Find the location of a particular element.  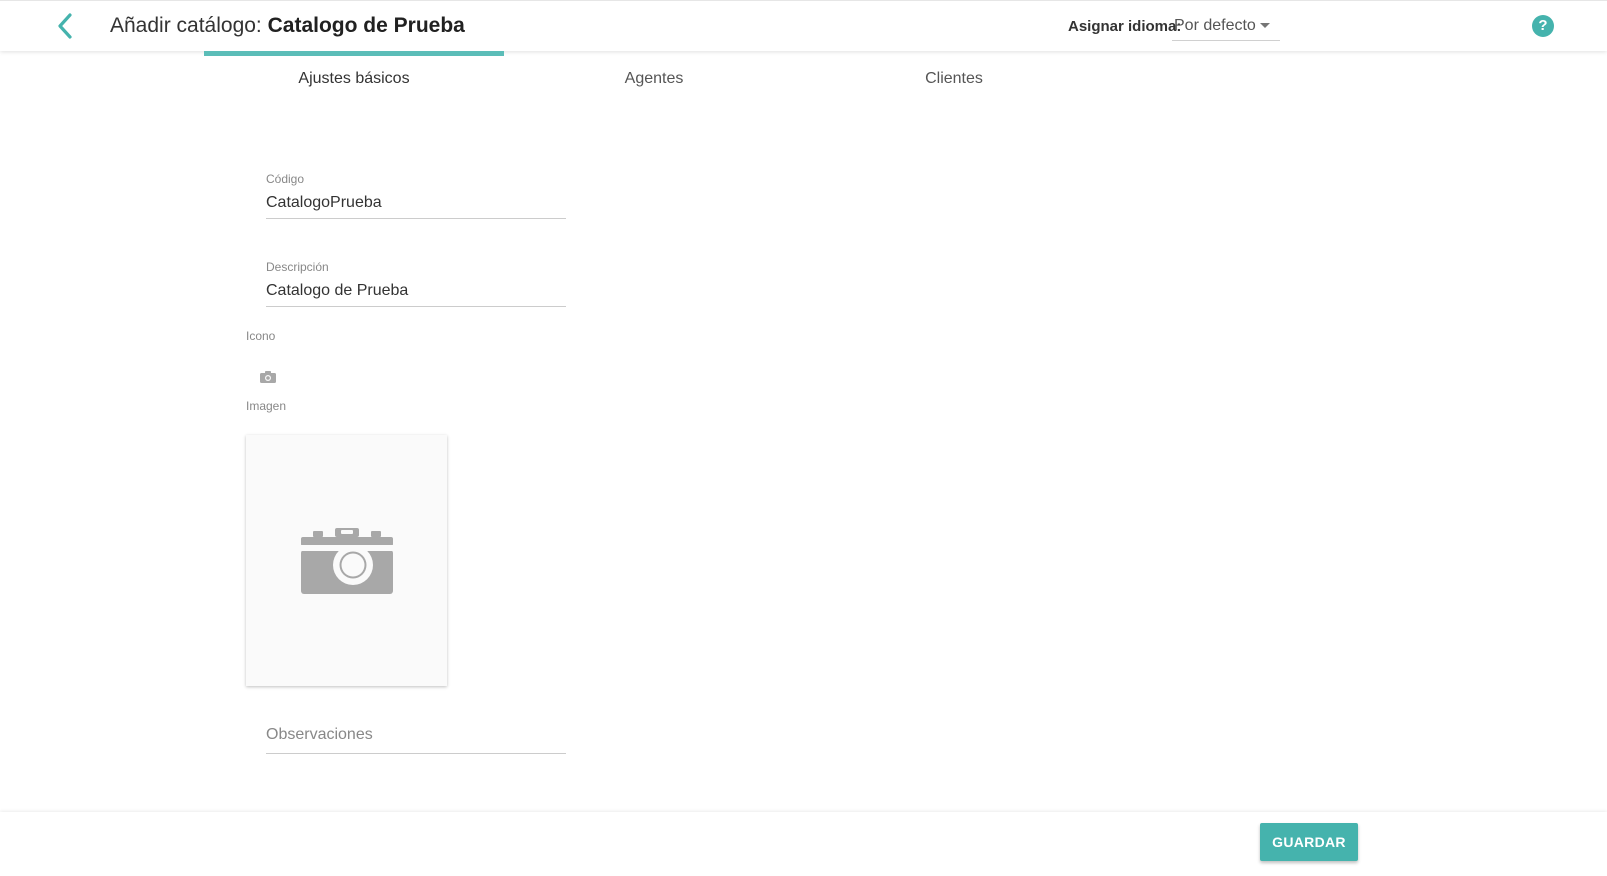

footer-bar: GUARDAR is located at coordinates (803, 844).